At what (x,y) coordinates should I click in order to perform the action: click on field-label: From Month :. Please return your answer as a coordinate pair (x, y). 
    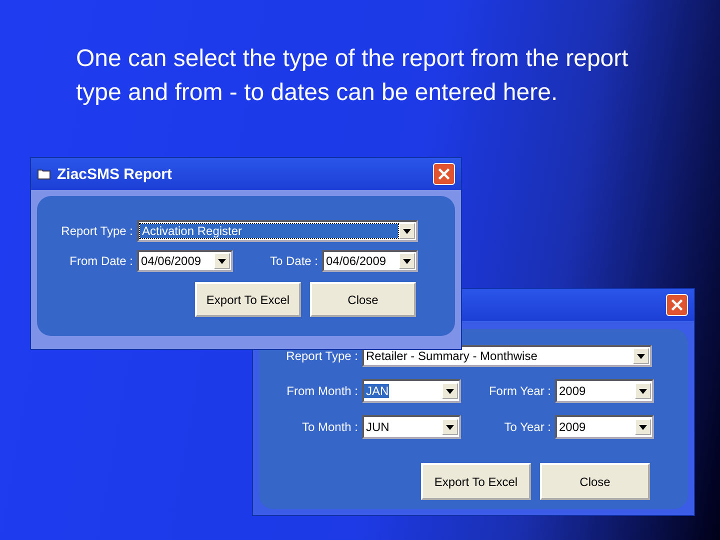
    Looking at the image, I should click on (322, 391).